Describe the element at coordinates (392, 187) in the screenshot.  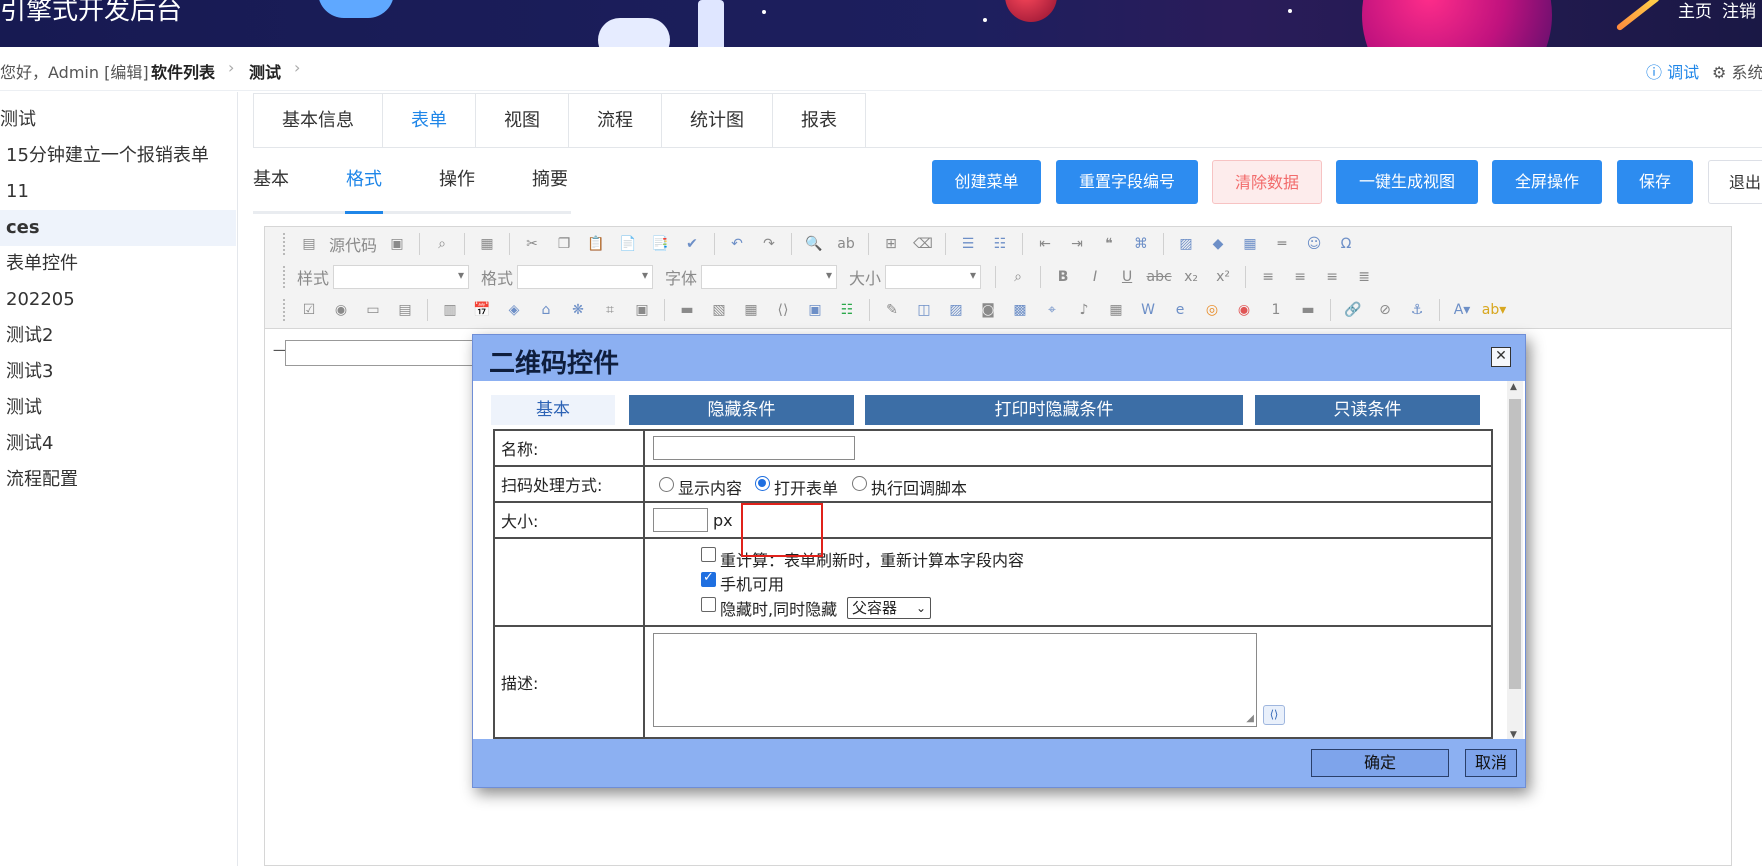
I see `subtab-format: 格式` at that location.